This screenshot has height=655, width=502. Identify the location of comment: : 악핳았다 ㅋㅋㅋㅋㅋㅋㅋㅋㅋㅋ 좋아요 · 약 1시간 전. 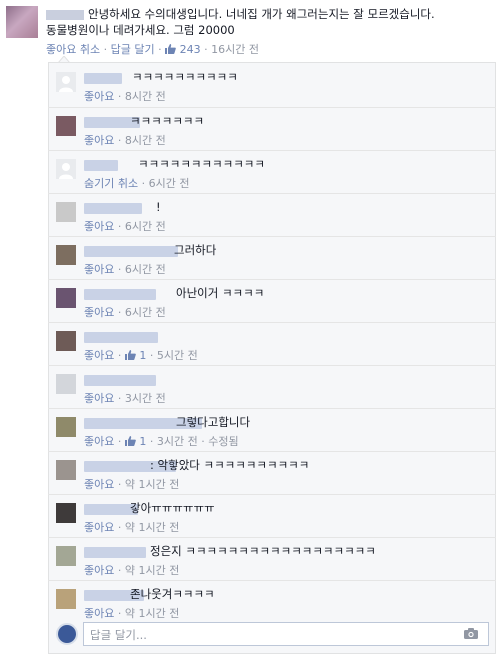
(272, 472).